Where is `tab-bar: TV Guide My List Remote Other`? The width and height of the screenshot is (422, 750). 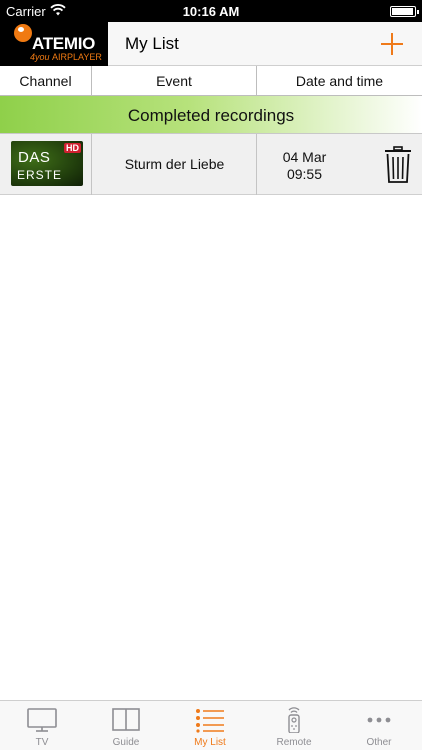
tab-bar: TV Guide My List Remote Other is located at coordinates (211, 725).